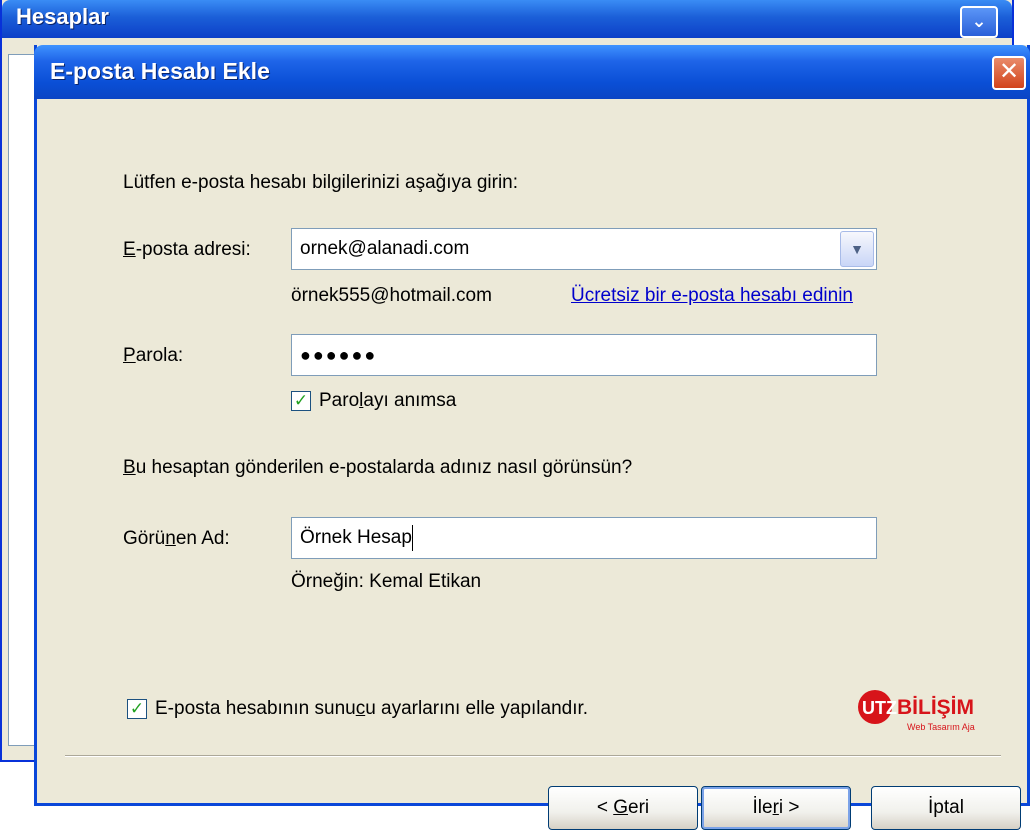 This screenshot has width=1030, height=830. What do you see at coordinates (507, 19) in the screenshot?
I see `background-titlebar: Hesaplar ⌄` at bounding box center [507, 19].